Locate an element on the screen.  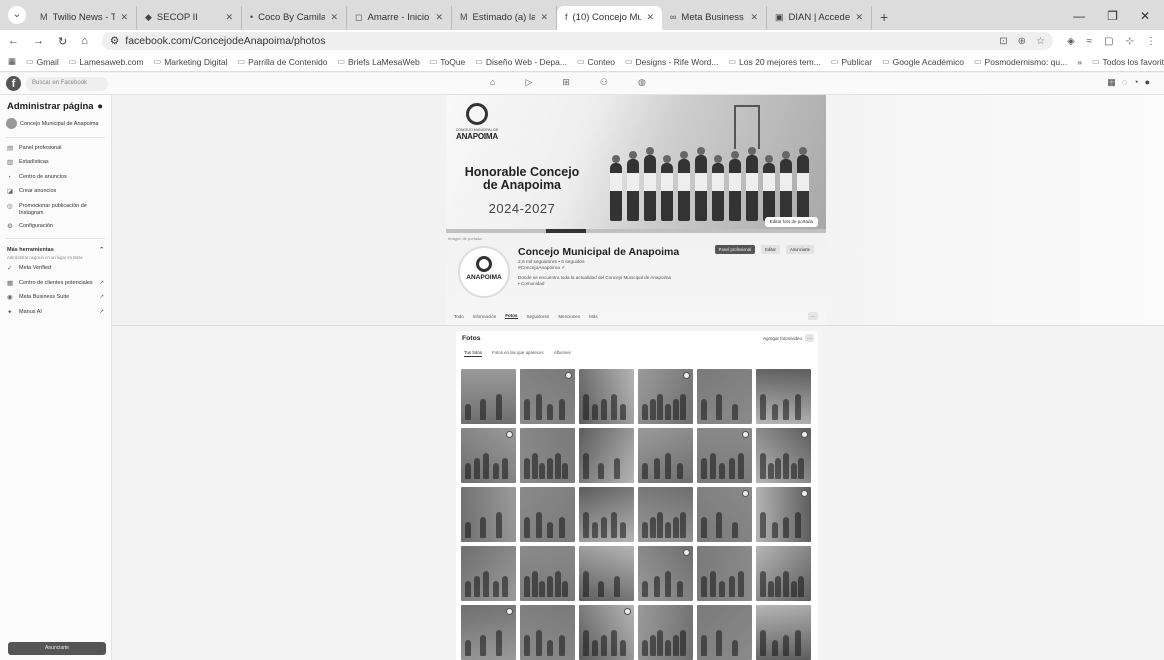
sidebar-settings-icon: ● is located at coordinates (100, 106).